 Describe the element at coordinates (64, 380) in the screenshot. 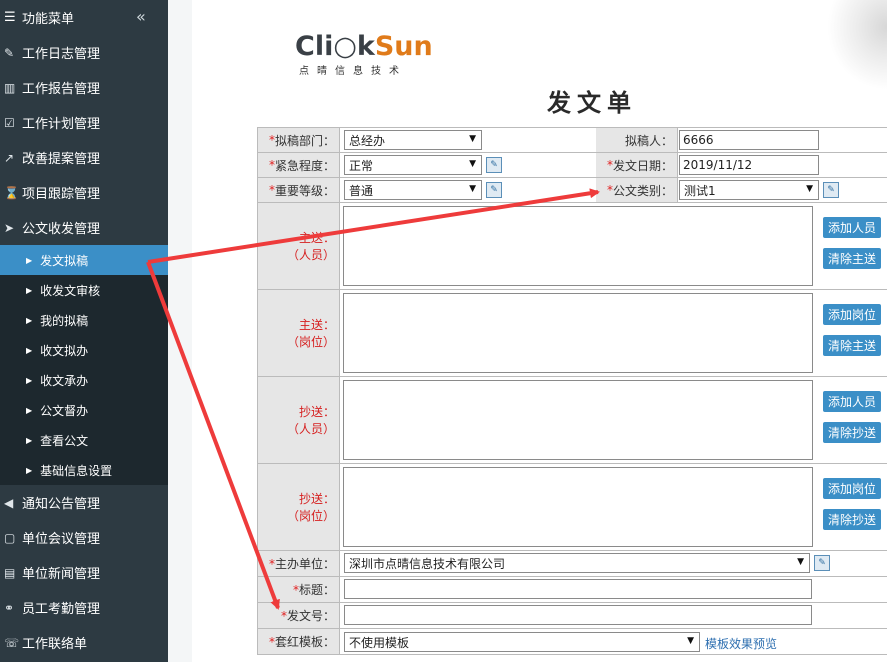

I see `submenu-item-label: 收文承办` at that location.